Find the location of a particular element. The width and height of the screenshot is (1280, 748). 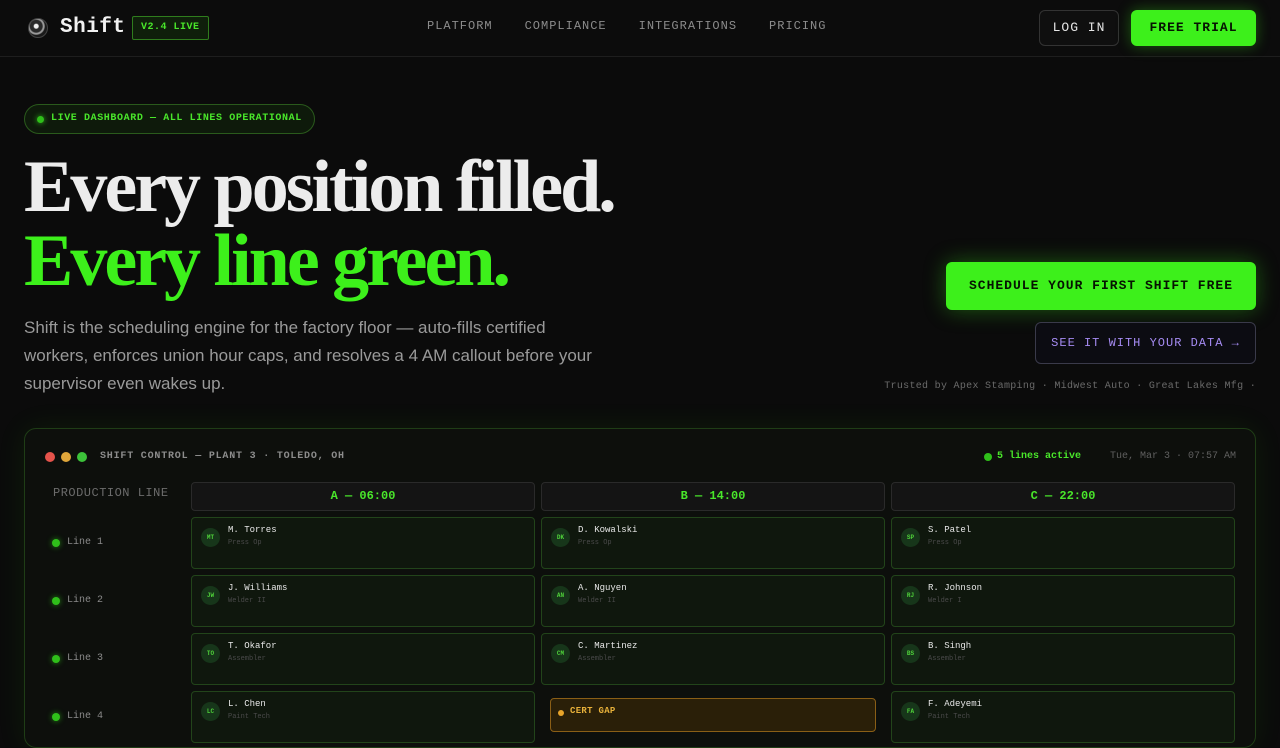

nav-links: PLATFORM COMPLIANCE INTEGRATIONS PRICING is located at coordinates (626, 26).